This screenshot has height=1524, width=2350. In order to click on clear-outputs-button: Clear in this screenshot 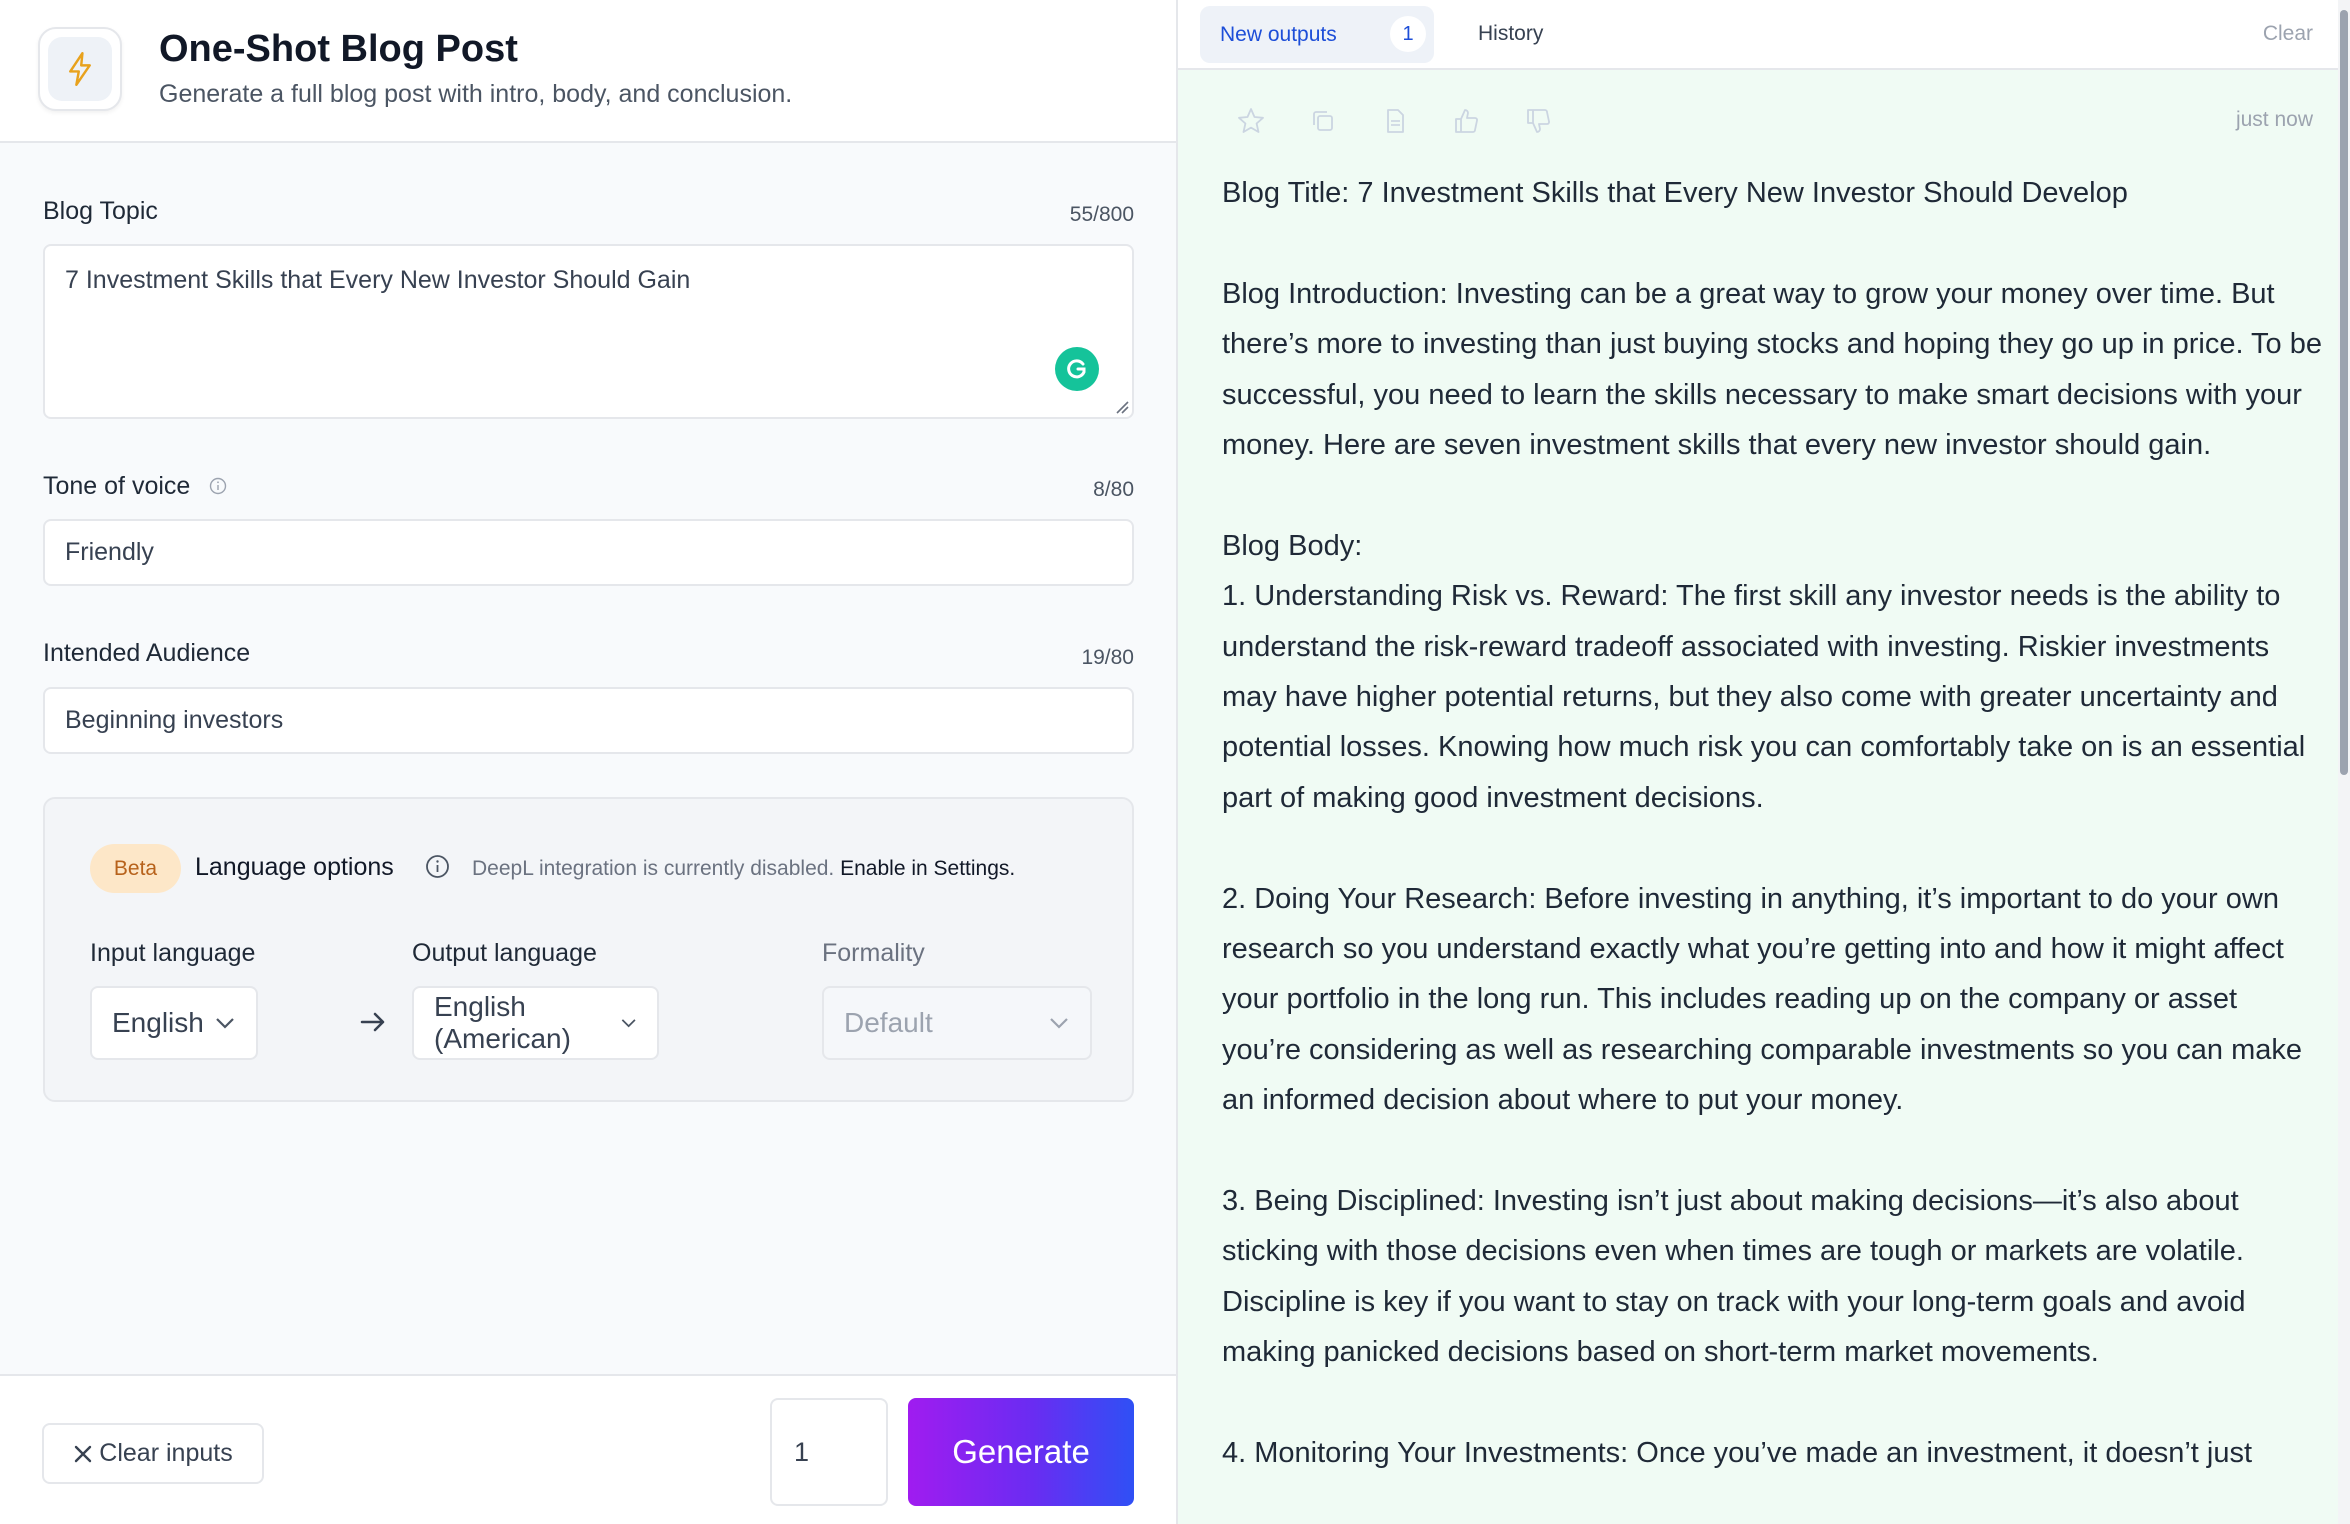, I will do `click(2288, 34)`.